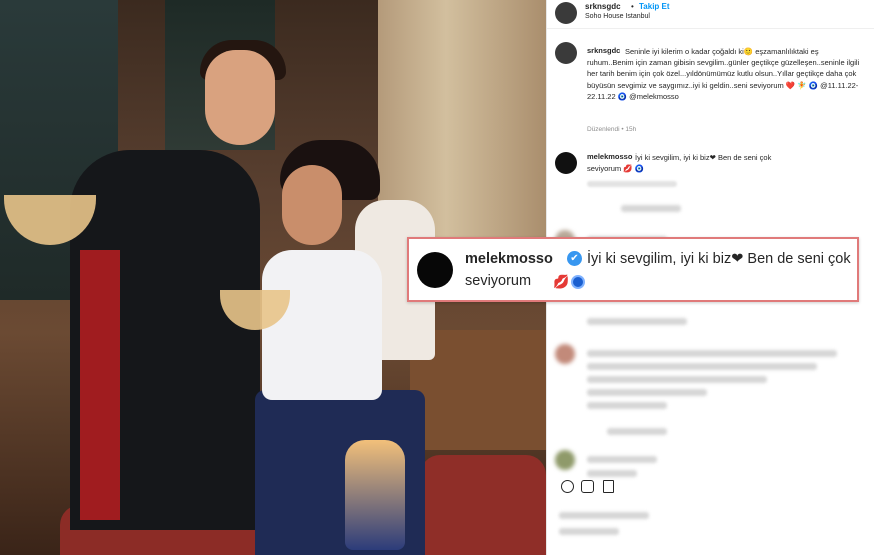 The image size is (874, 555). What do you see at coordinates (587, 486) in the screenshot?
I see `comment-icon` at bounding box center [587, 486].